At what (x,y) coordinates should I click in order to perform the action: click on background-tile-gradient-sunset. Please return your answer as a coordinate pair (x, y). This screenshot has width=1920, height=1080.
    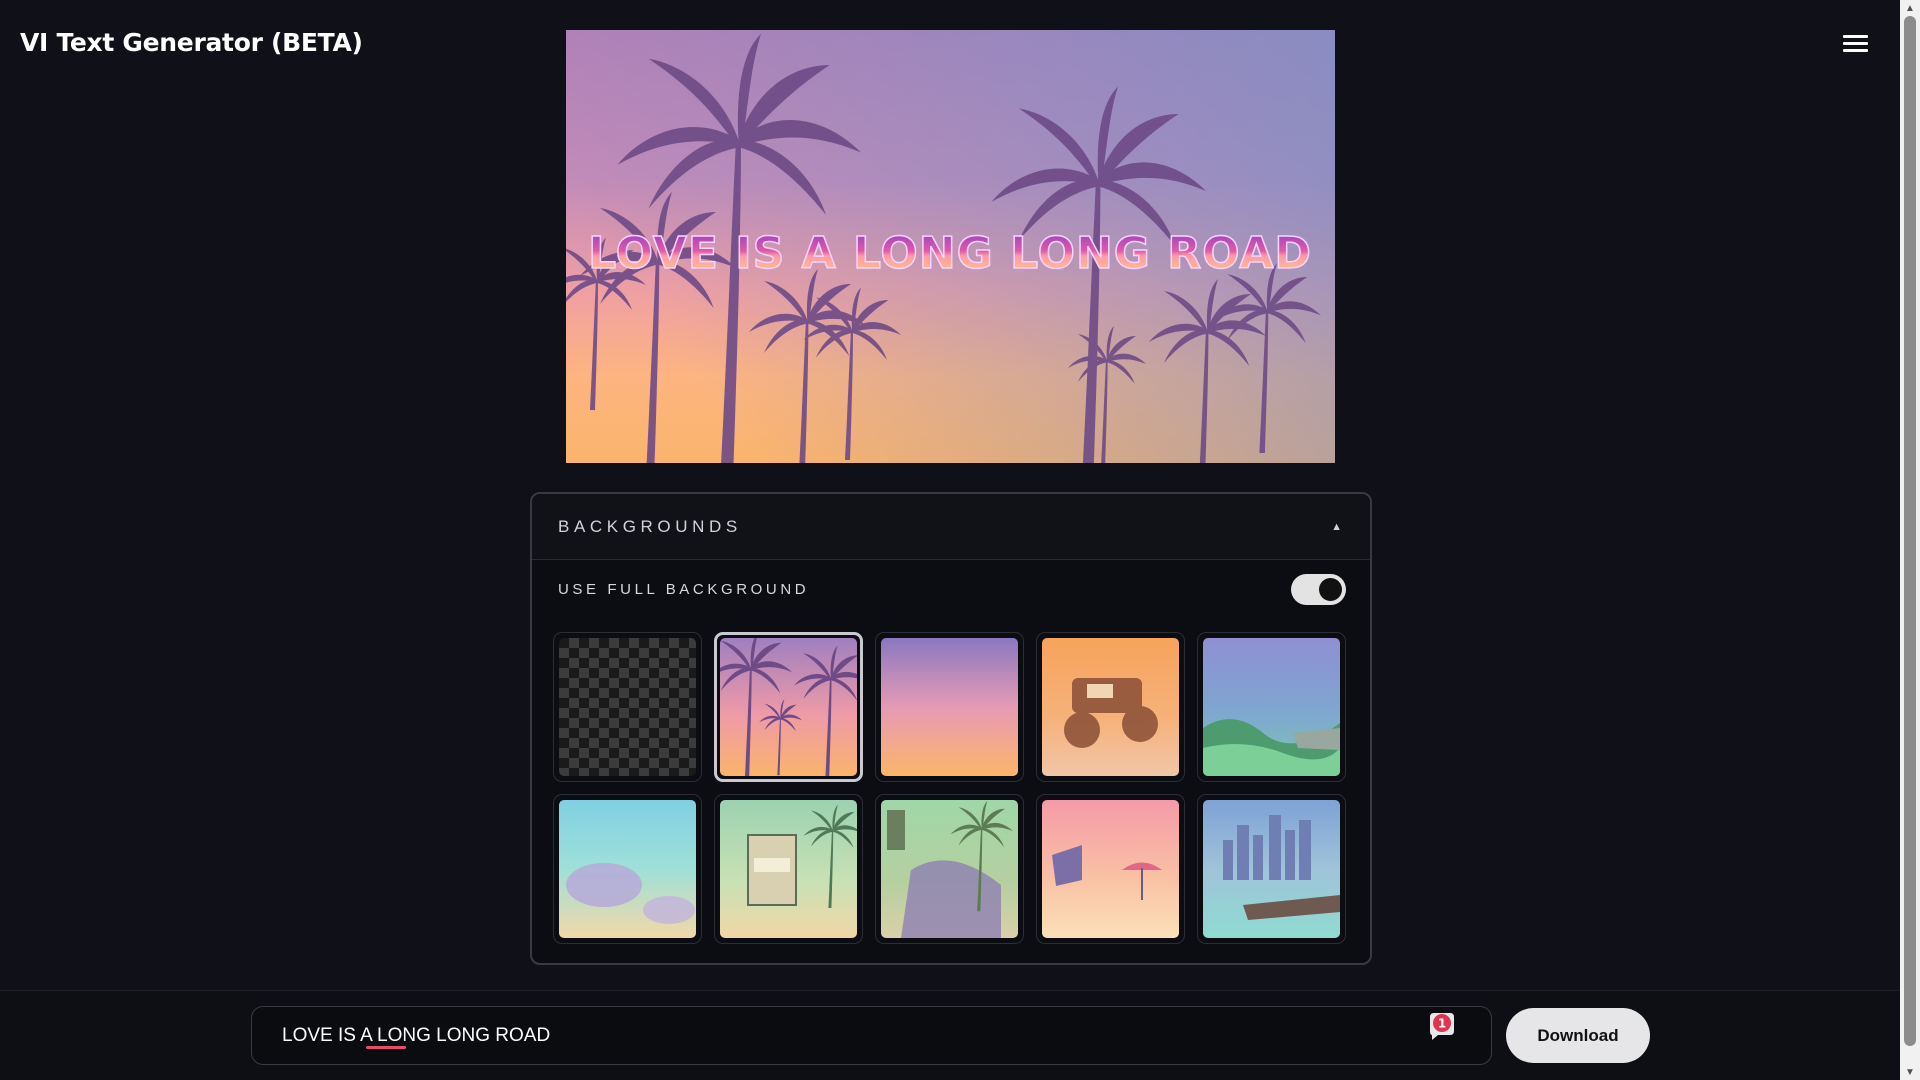
    Looking at the image, I should click on (949, 707).